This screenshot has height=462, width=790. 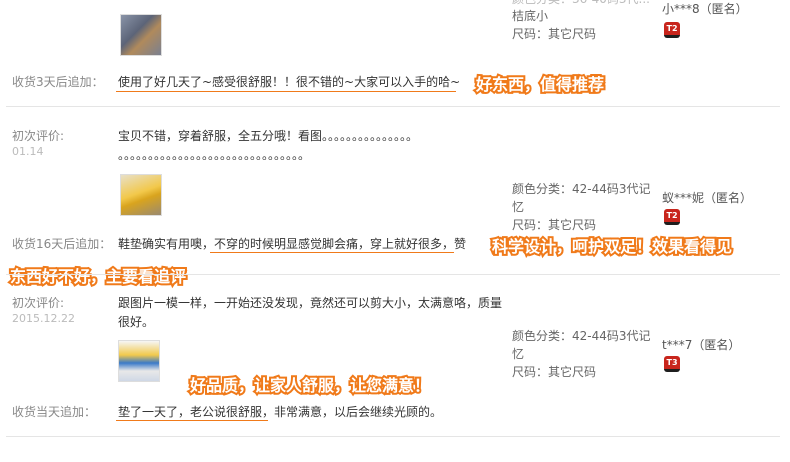 I want to click on review2-followup-underline, so click(x=332, y=252).